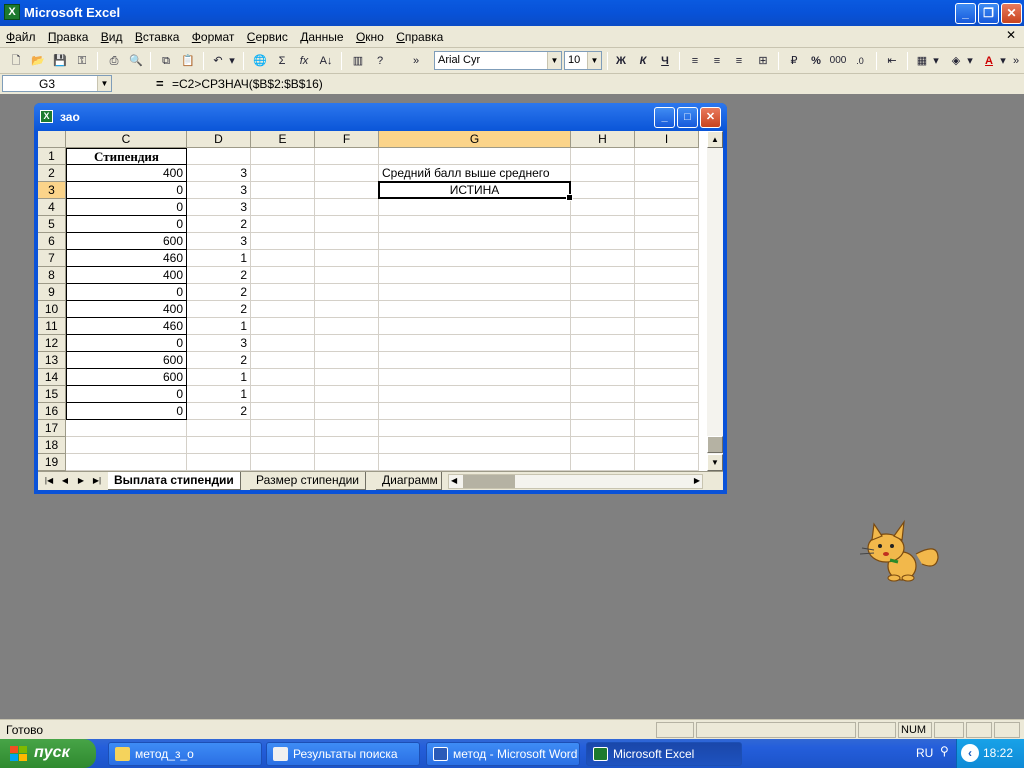 This screenshot has width=1024, height=768. I want to click on row-header: 14, so click(52, 377).